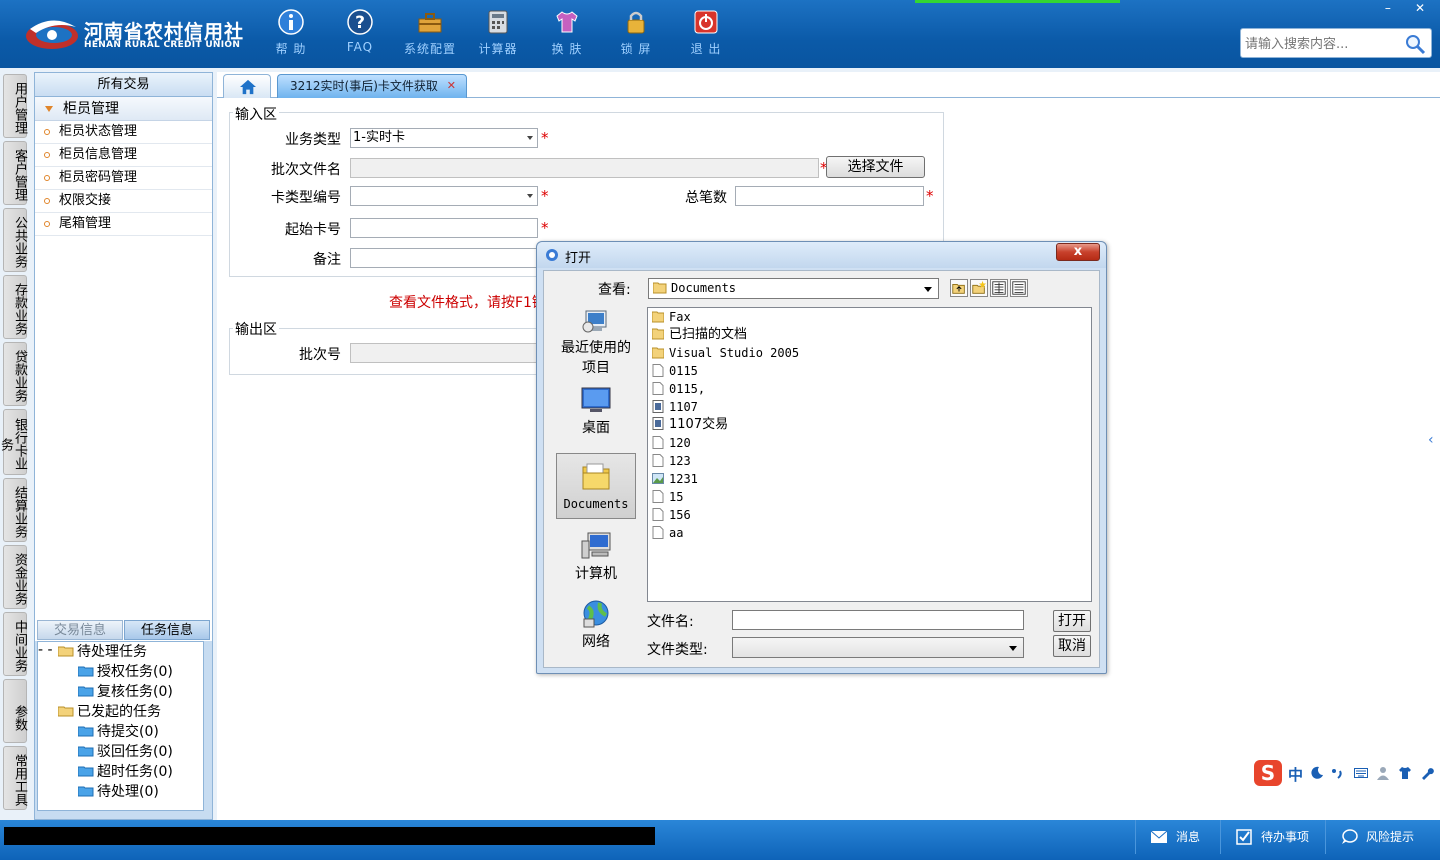 This screenshot has height=860, width=1440. What do you see at coordinates (658, 478) in the screenshot?
I see `image-file-icon` at bounding box center [658, 478].